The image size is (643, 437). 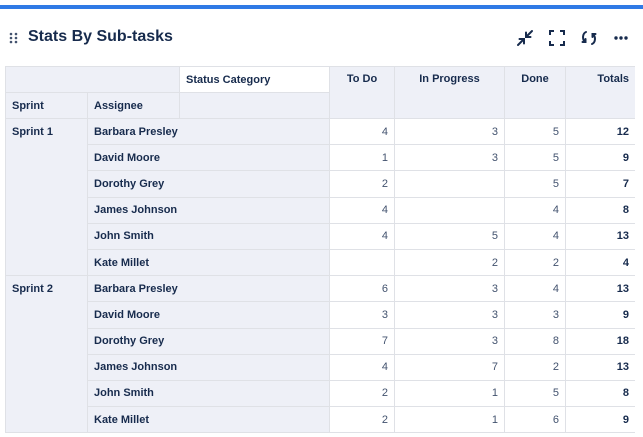 I want to click on table-row: James Johnson 4 7 2 13, so click(x=320, y=367).